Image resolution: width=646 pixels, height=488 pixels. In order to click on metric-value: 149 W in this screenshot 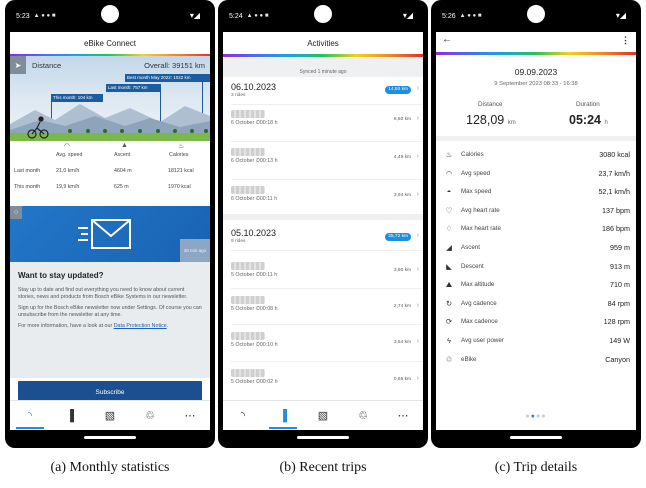, I will do `click(619, 340)`.